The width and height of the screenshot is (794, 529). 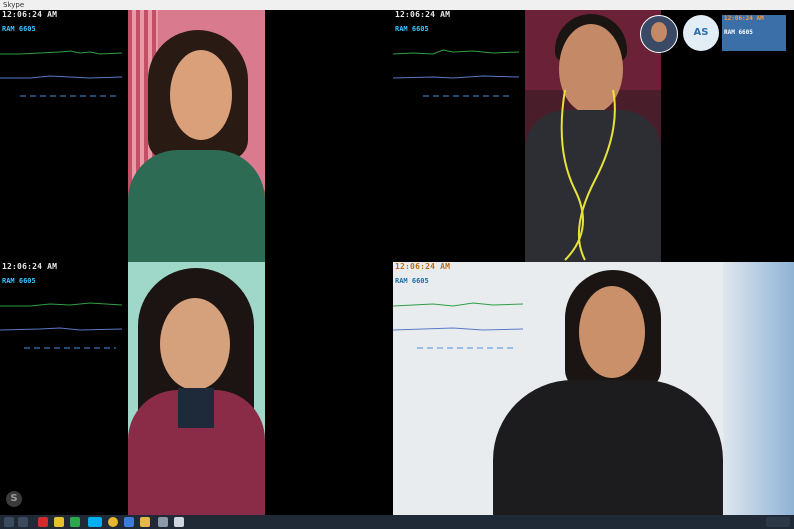 What do you see at coordinates (397, 522) in the screenshot?
I see `windows-taskbar` at bounding box center [397, 522].